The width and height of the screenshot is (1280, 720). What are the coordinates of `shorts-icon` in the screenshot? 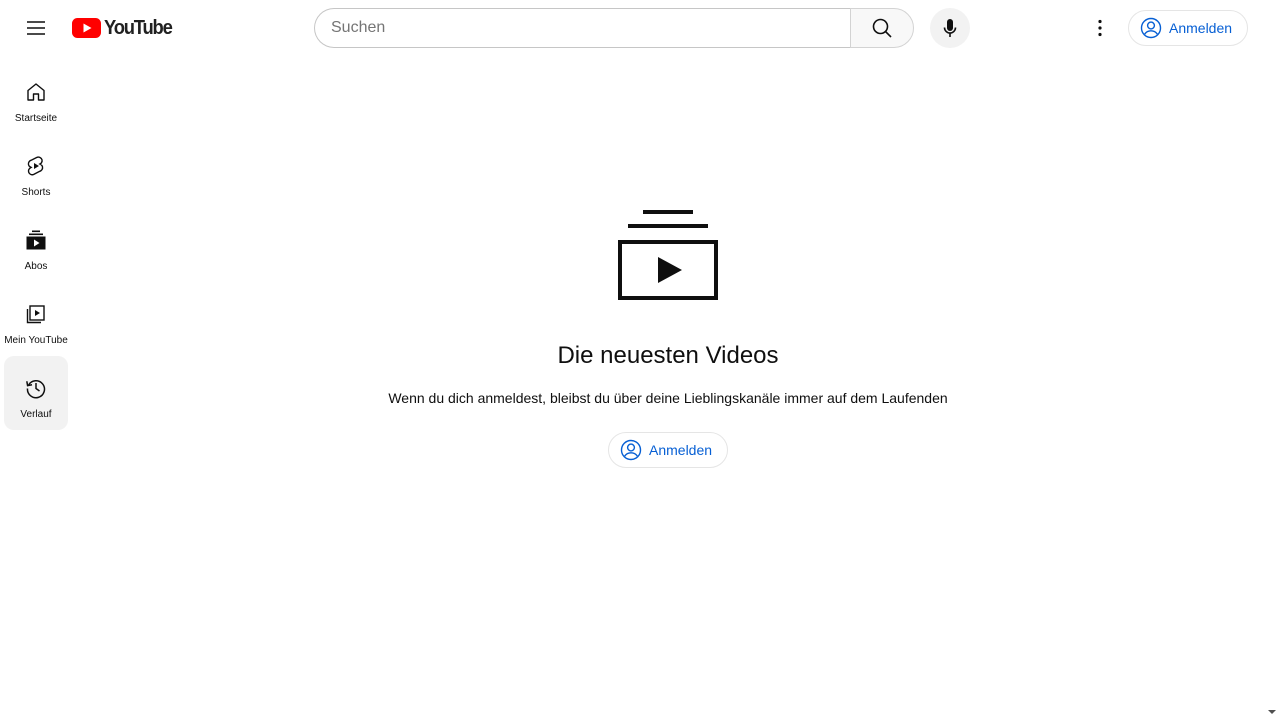 It's located at (35, 166).